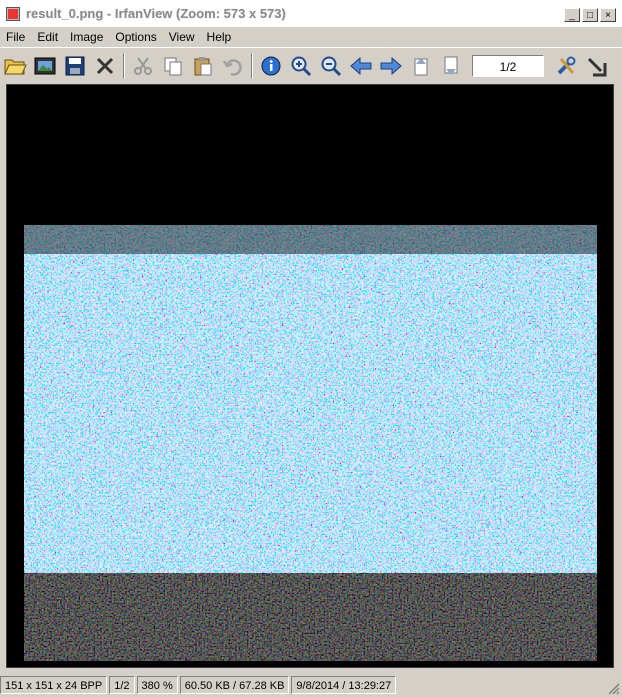 The height and width of the screenshot is (697, 622). What do you see at coordinates (135, 37) in the screenshot?
I see `menu-options: Options` at bounding box center [135, 37].